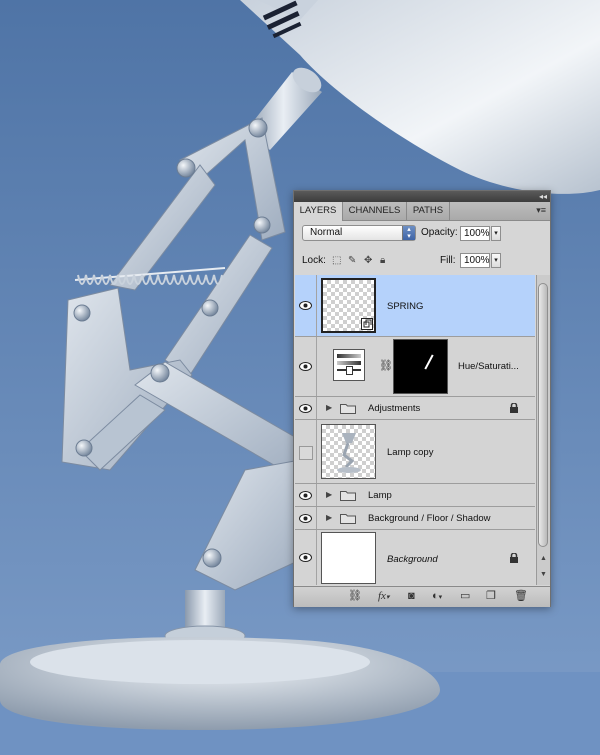 Image resolution: width=600 pixels, height=755 pixels. I want to click on panel-tab-bar: LAYERS CHANNELS PATHS ▾≡, so click(422, 211).